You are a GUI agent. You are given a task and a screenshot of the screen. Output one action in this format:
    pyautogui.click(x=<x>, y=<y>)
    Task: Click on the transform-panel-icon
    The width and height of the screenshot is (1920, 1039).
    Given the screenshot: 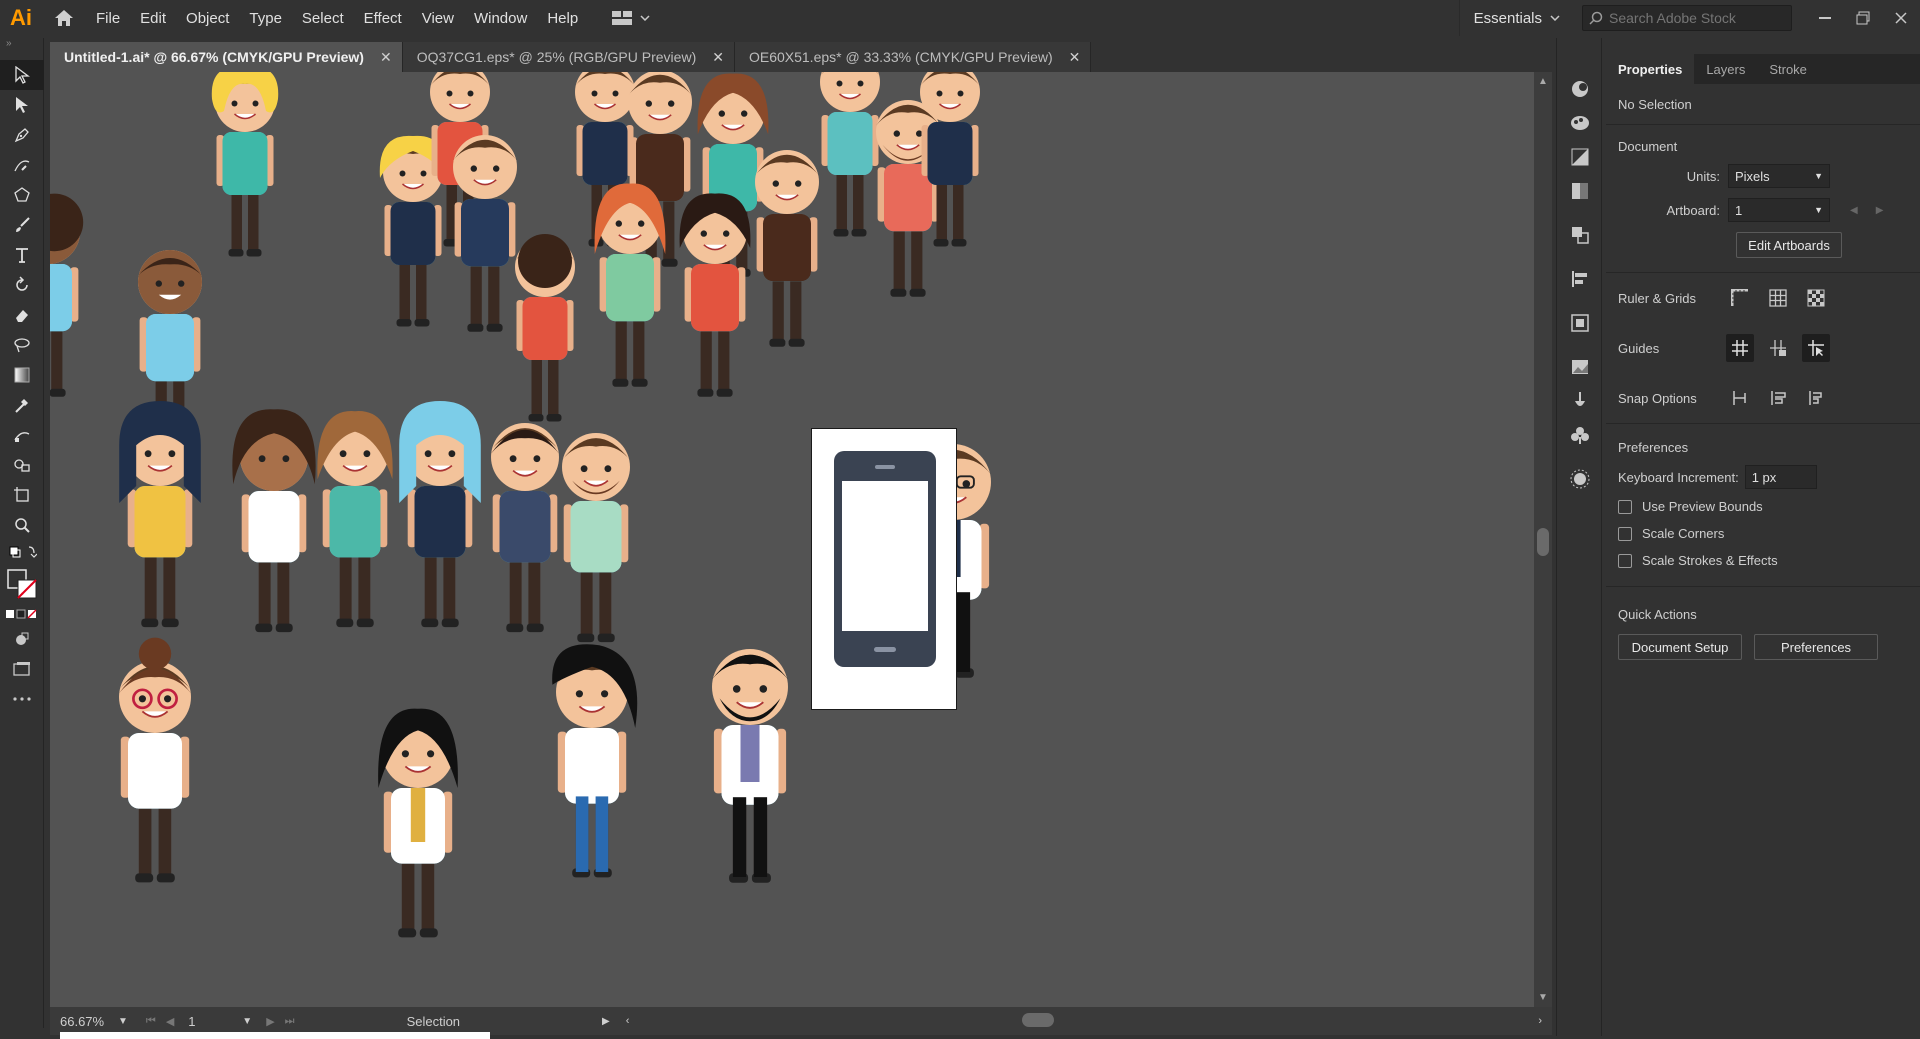 What is the action you would take?
    pyautogui.click(x=1580, y=323)
    